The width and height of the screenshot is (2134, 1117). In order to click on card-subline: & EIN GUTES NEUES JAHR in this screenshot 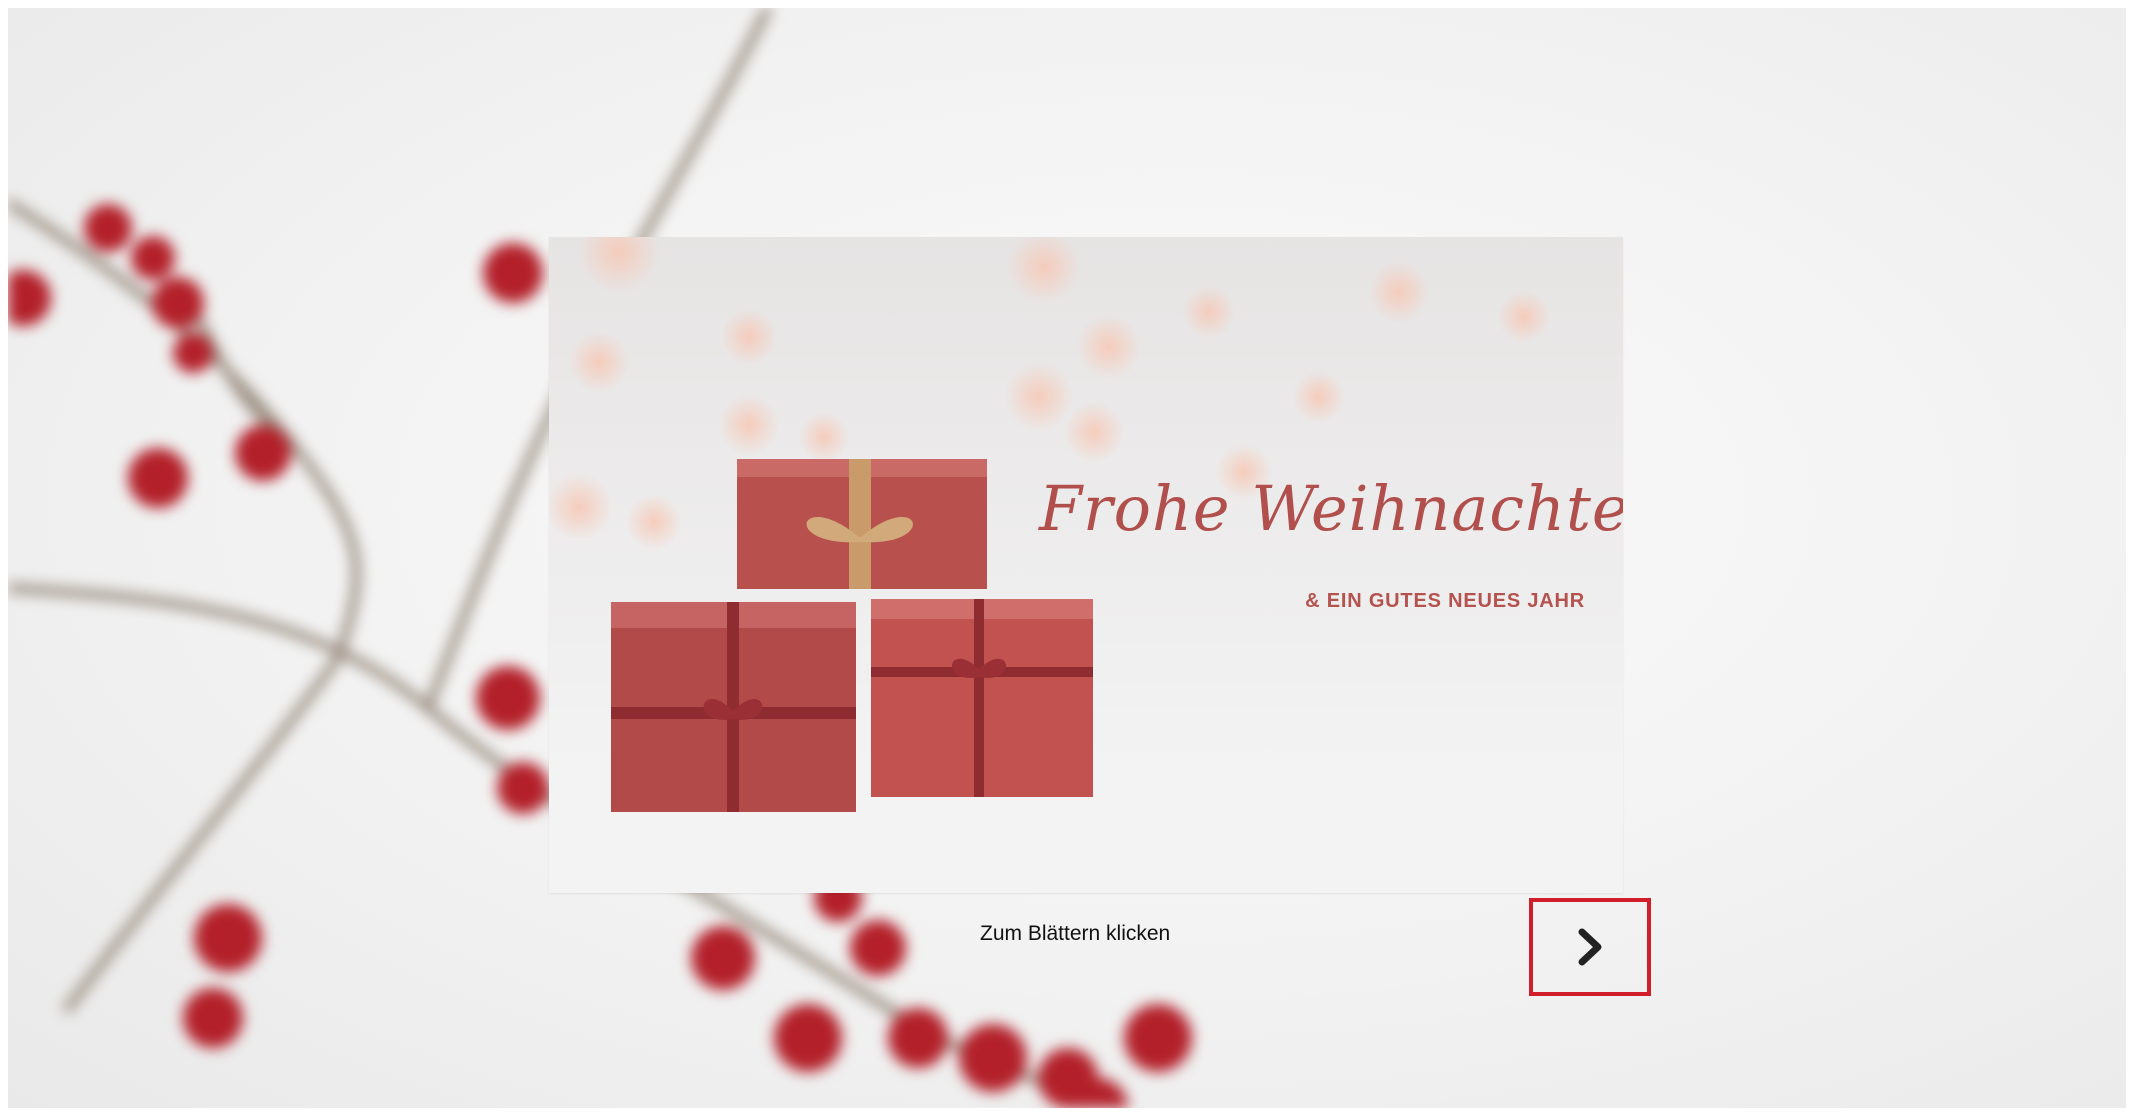, I will do `click(1445, 601)`.